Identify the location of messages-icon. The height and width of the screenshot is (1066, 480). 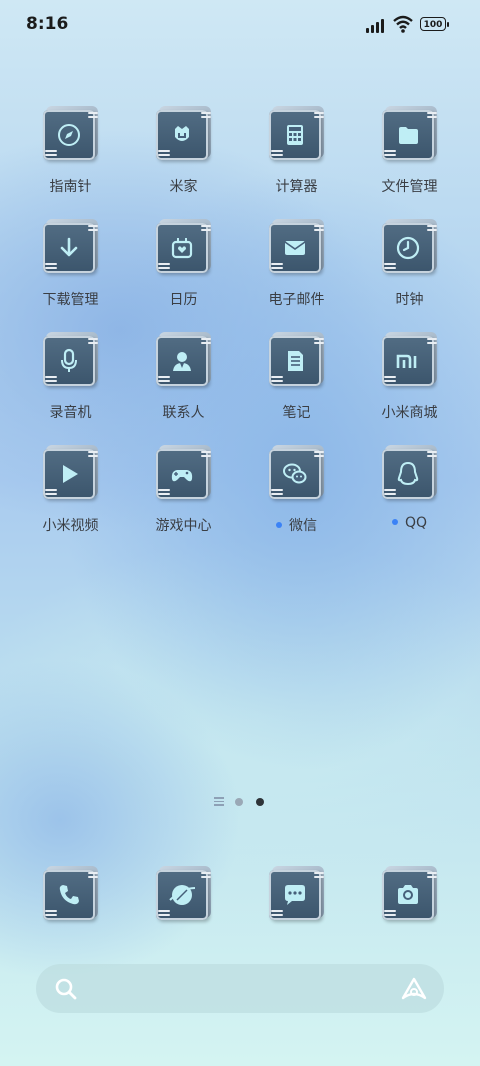
(295, 895).